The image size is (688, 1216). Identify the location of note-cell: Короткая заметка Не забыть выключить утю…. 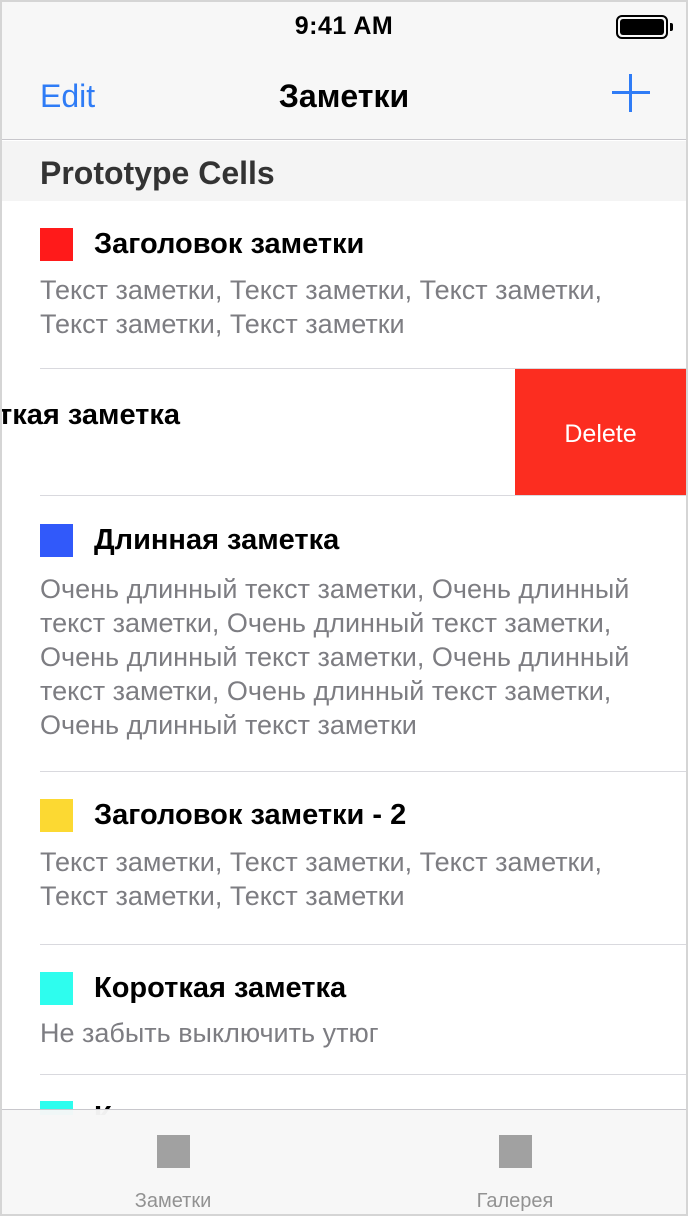
(344, 1010).